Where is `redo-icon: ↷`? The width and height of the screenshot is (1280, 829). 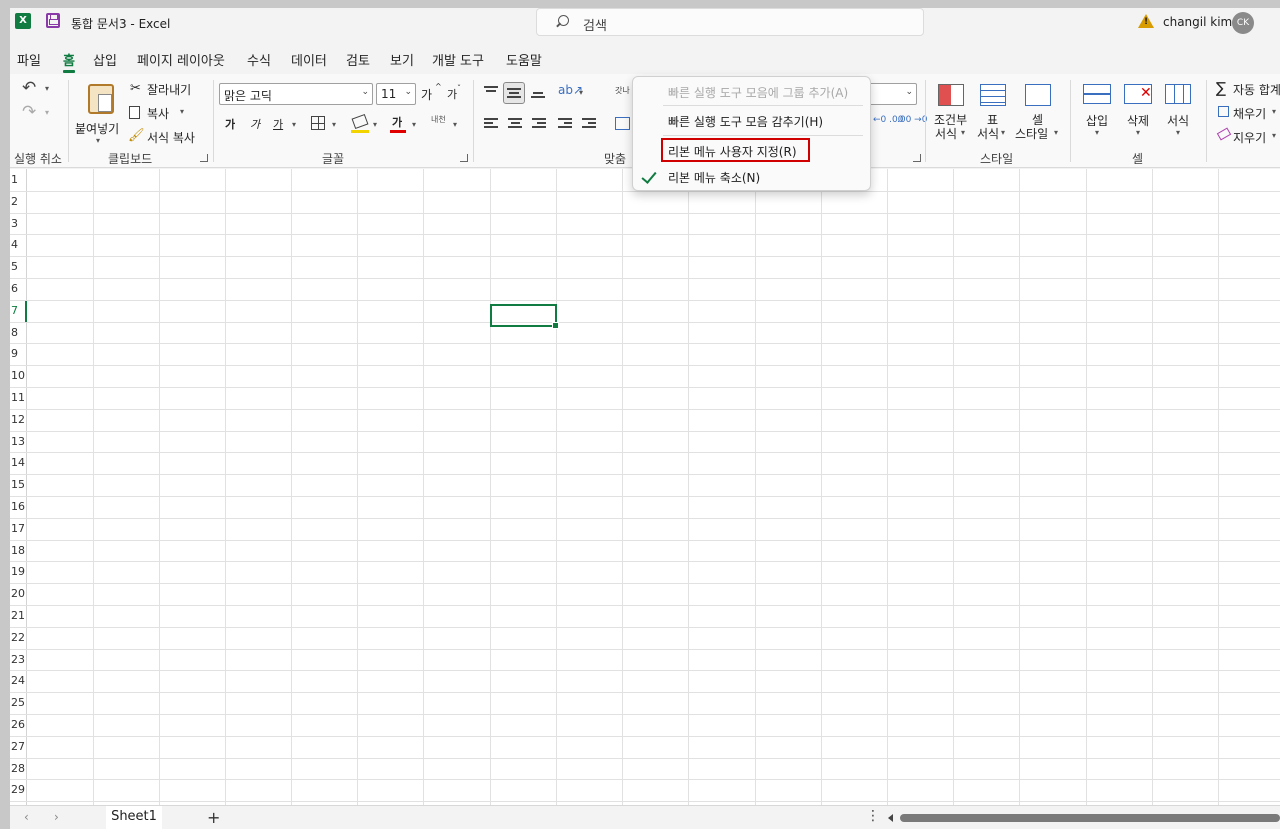
redo-icon: ↷ is located at coordinates (29, 112).